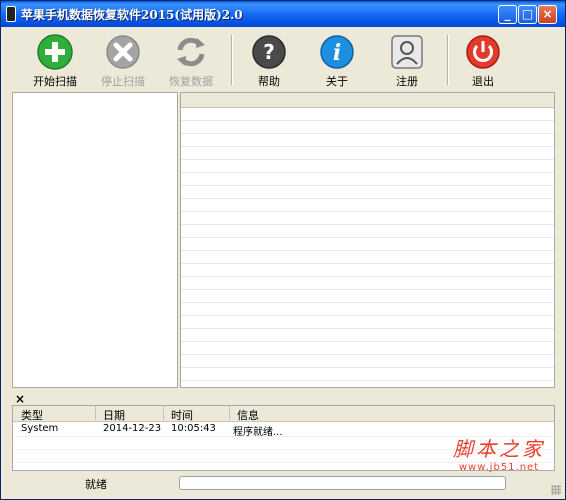 This screenshot has width=566, height=500. What do you see at coordinates (407, 52) in the screenshot?
I see `user-icon` at bounding box center [407, 52].